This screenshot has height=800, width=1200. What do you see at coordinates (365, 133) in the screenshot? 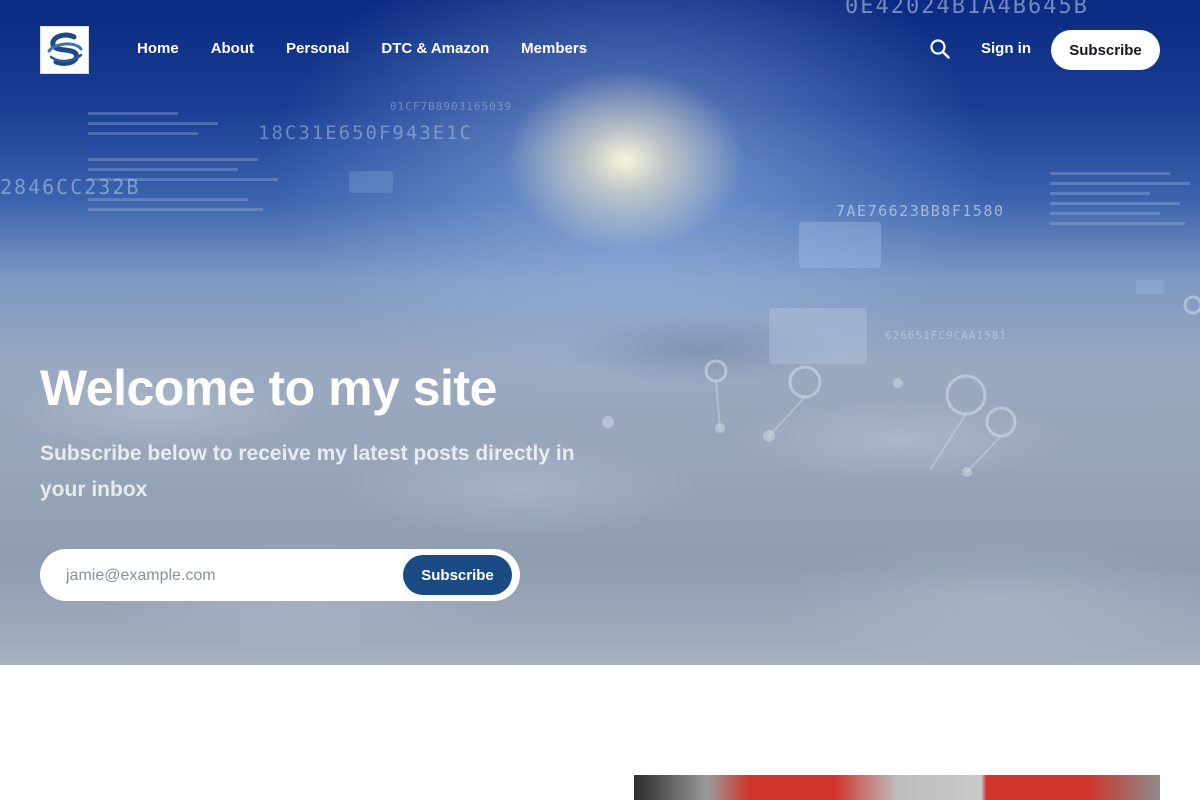
I see `overlay-code-2: 18C31E650F943E1C` at bounding box center [365, 133].